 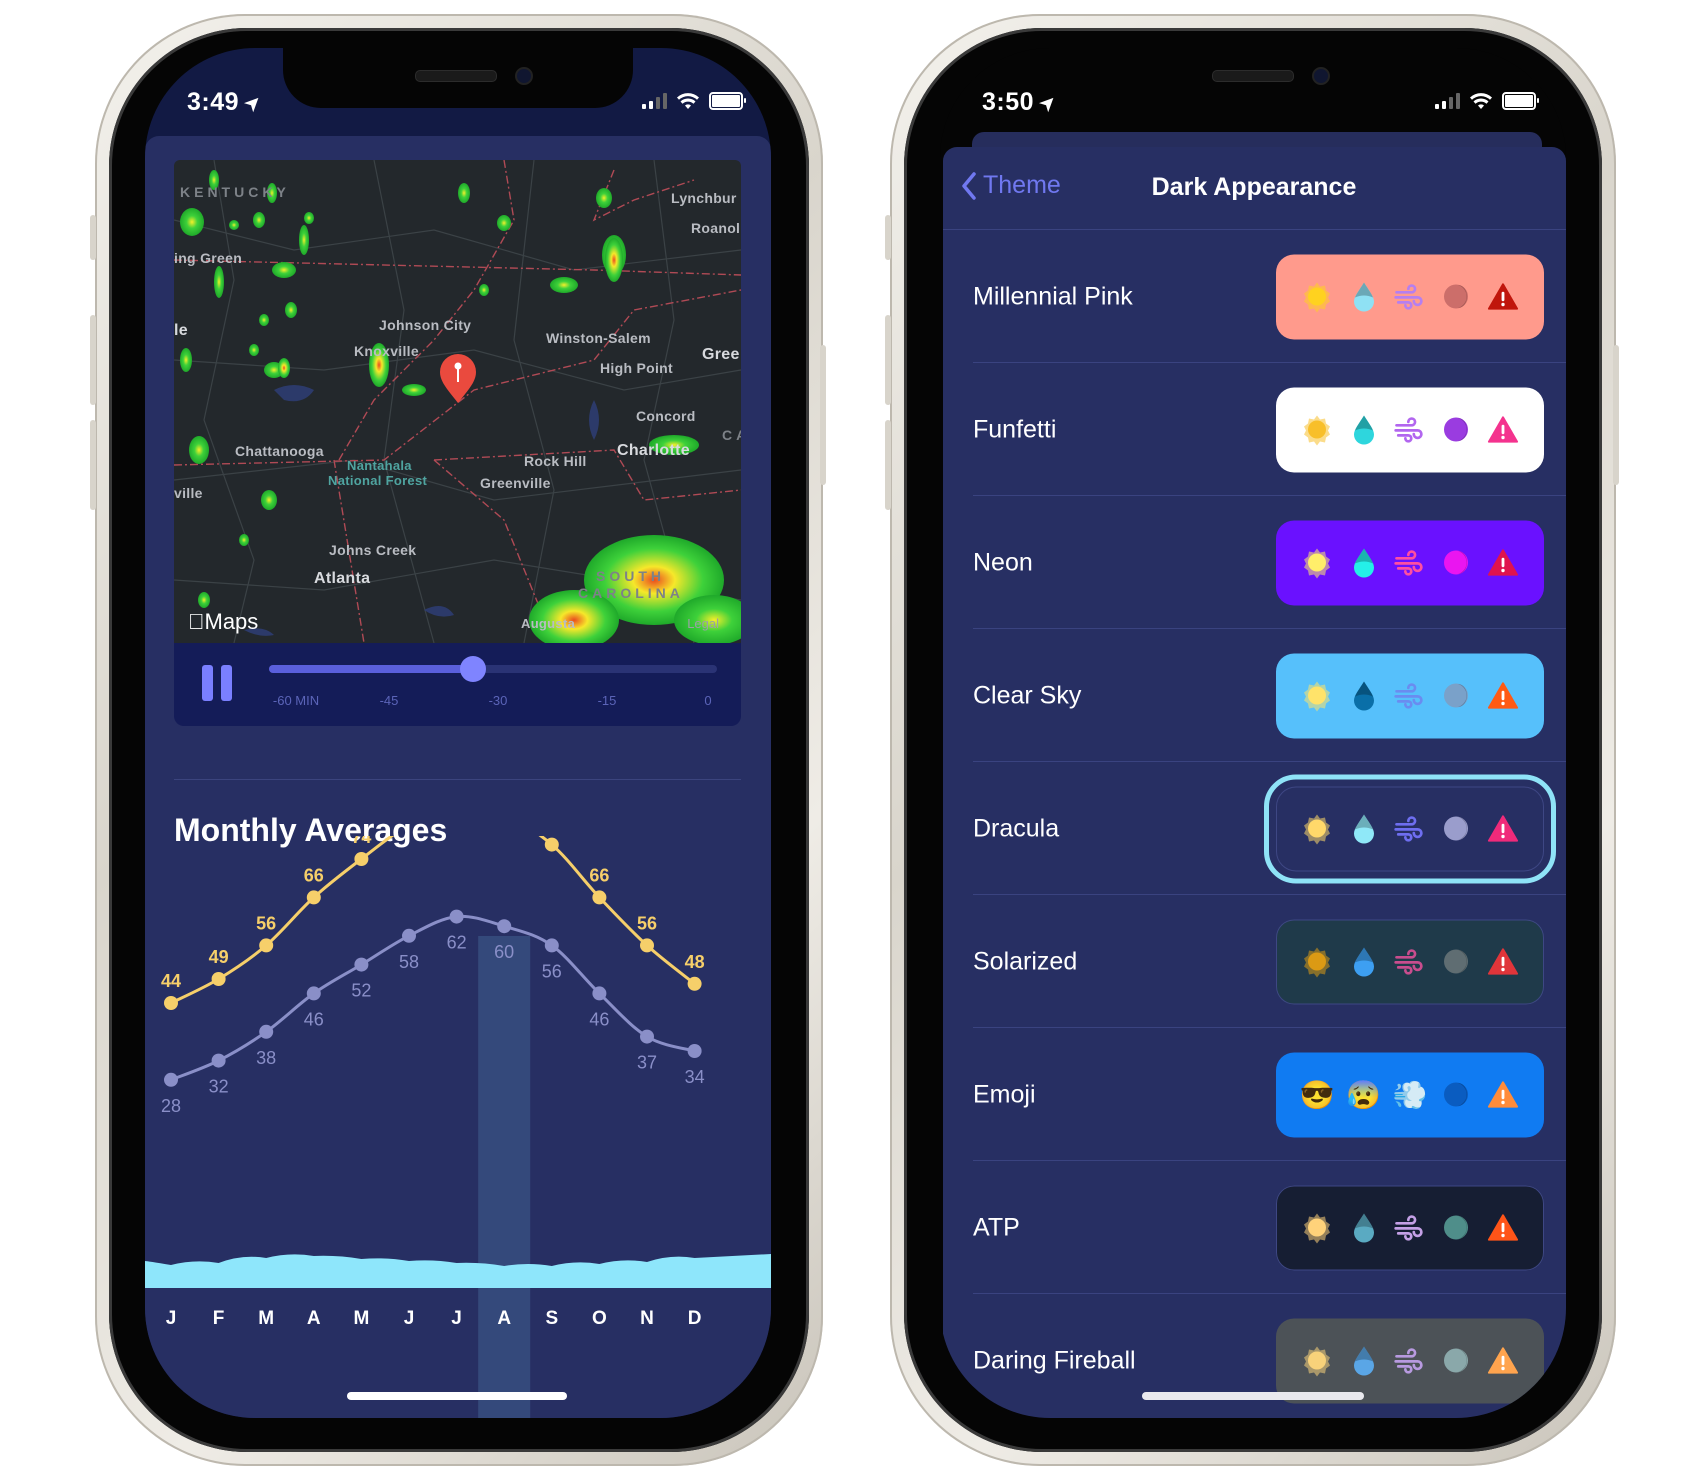 What do you see at coordinates (731, 435) in the screenshot?
I see `map-label: CA` at bounding box center [731, 435].